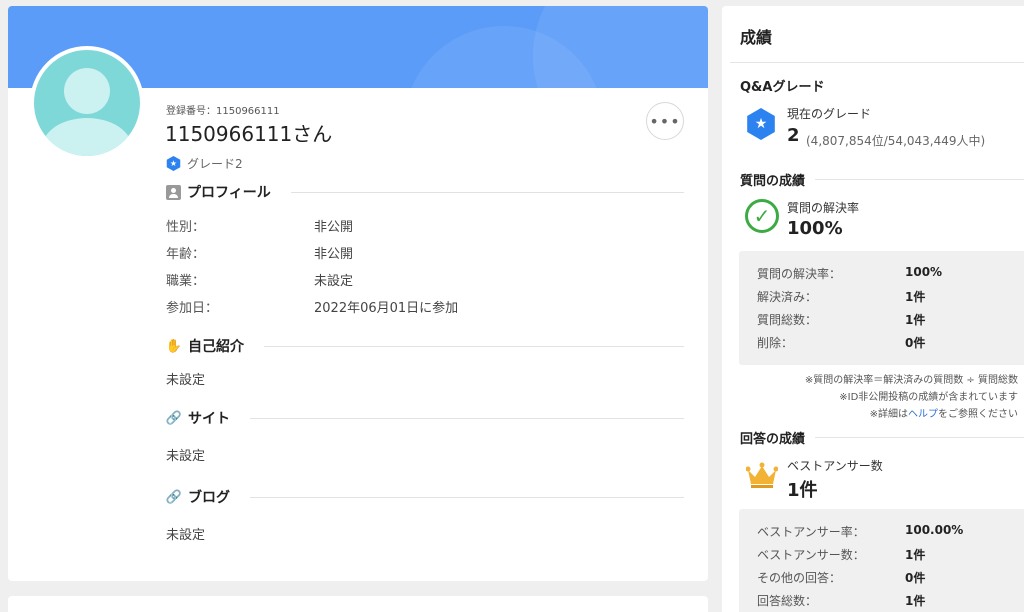 The image size is (1024, 612). What do you see at coordinates (425, 418) in the screenshot?
I see `site-section-heading: 🔗 サイト` at bounding box center [425, 418].